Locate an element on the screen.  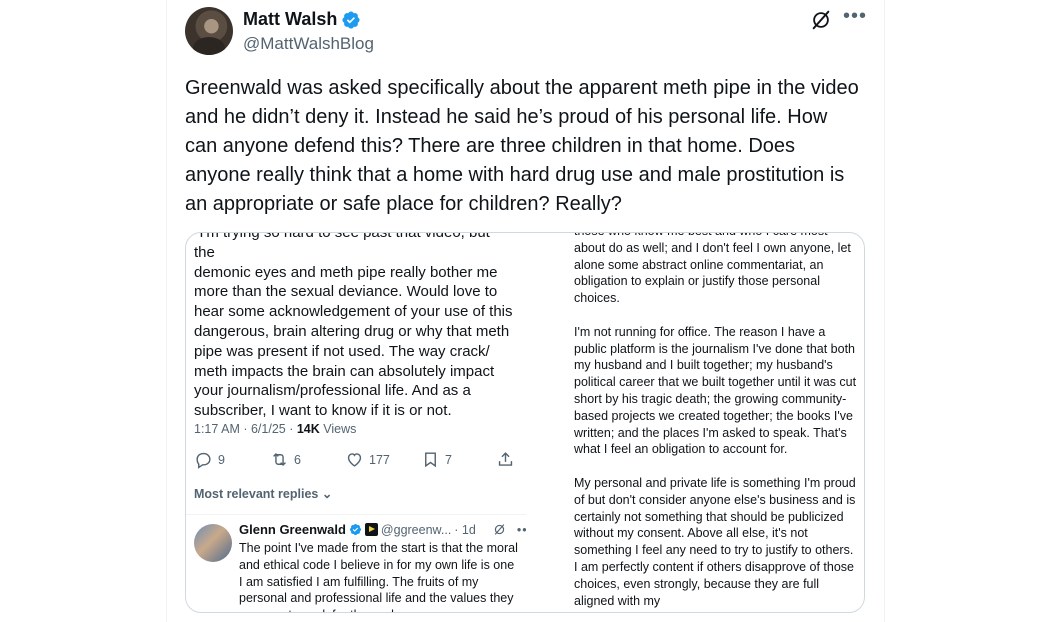
rumble-badge-icon is located at coordinates (371, 529).